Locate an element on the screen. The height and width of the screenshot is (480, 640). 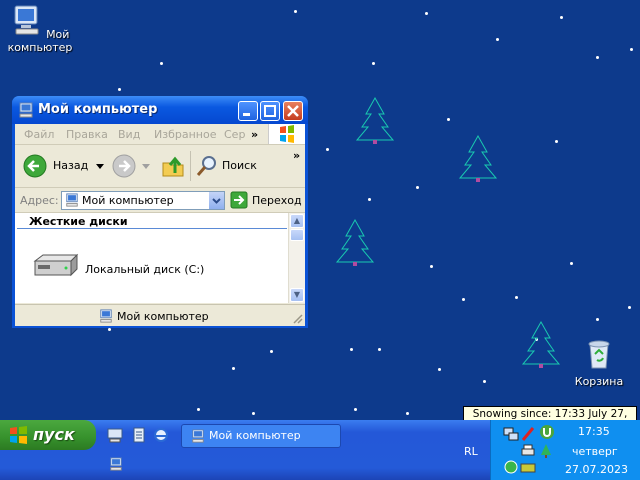
maximize-icon is located at coordinates (270, 111).